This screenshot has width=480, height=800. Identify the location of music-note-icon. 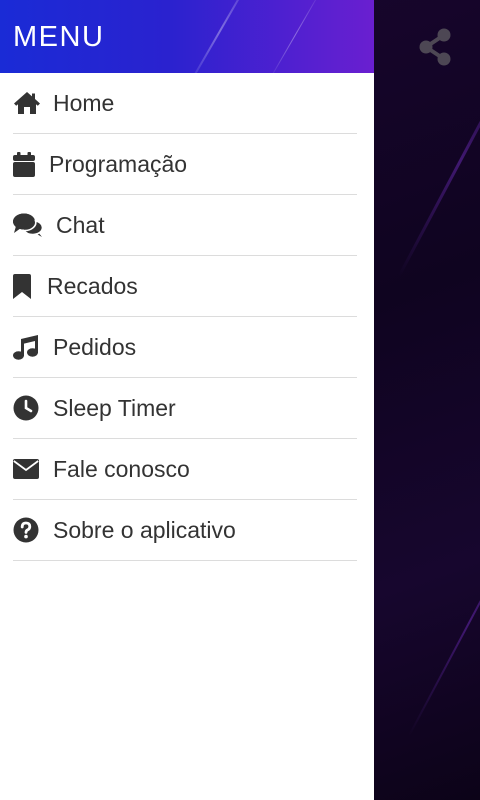
(27, 347).